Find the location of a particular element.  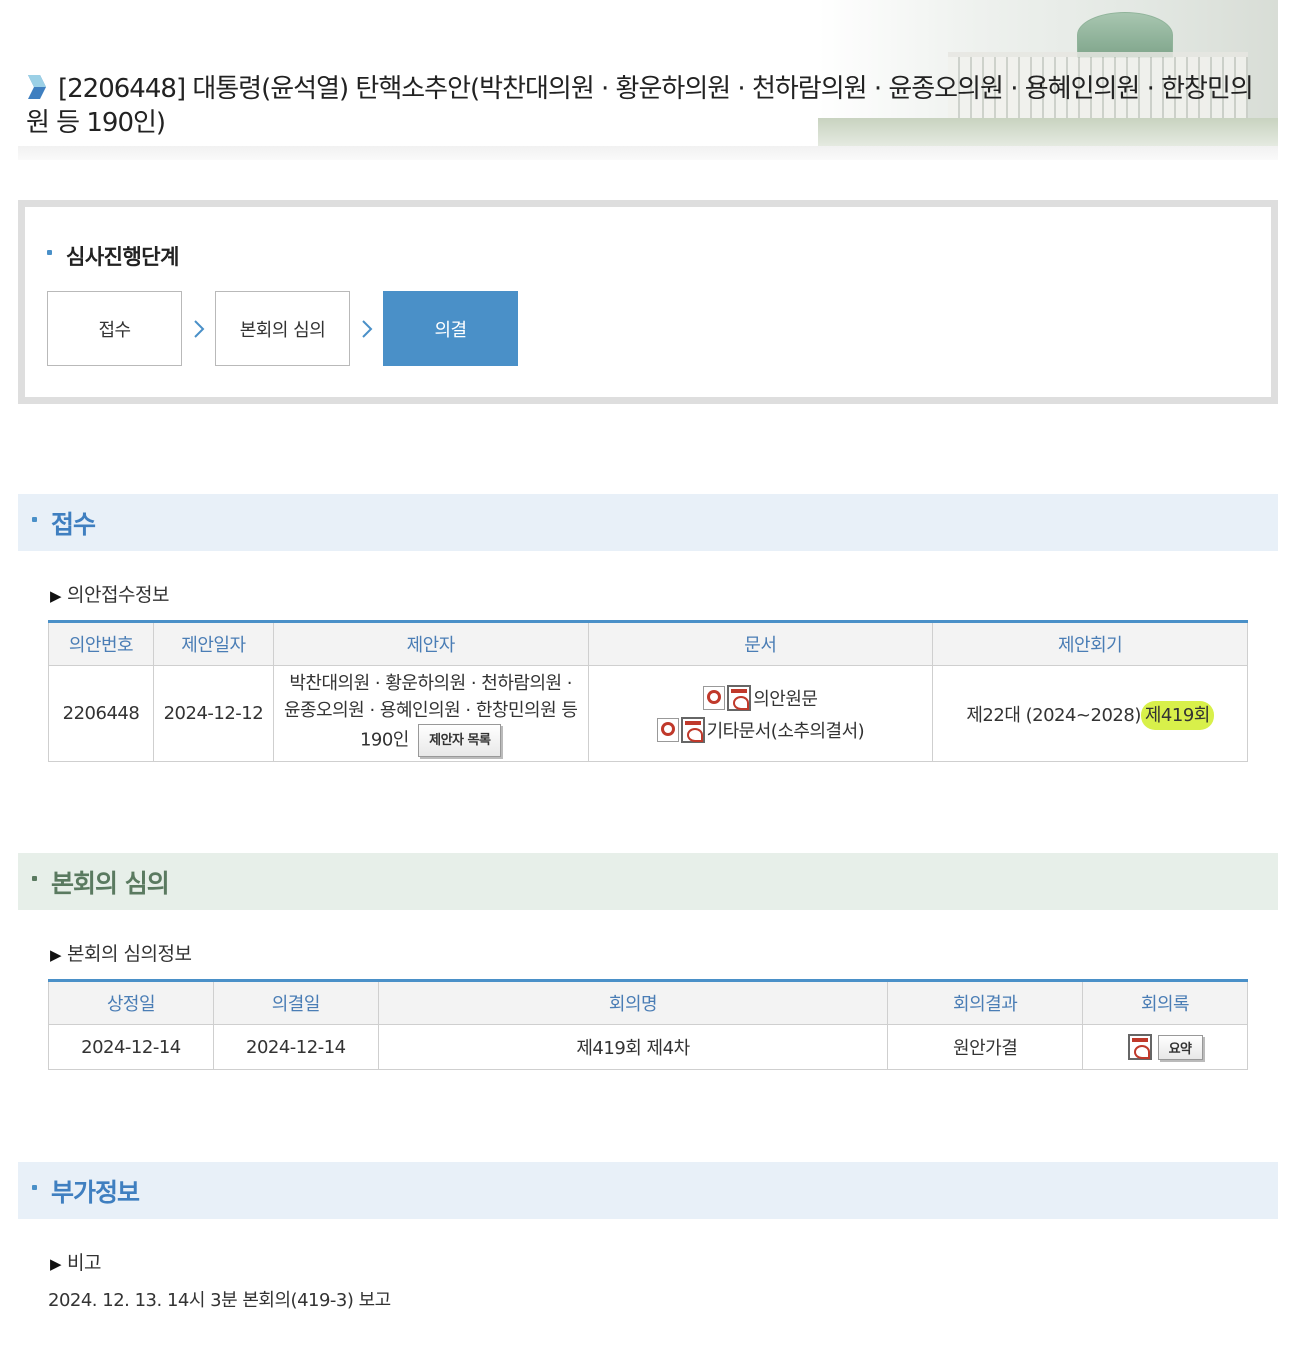

table-header-row: 의안번호 제안일자 제안자 문서 제안회기 is located at coordinates (648, 643).